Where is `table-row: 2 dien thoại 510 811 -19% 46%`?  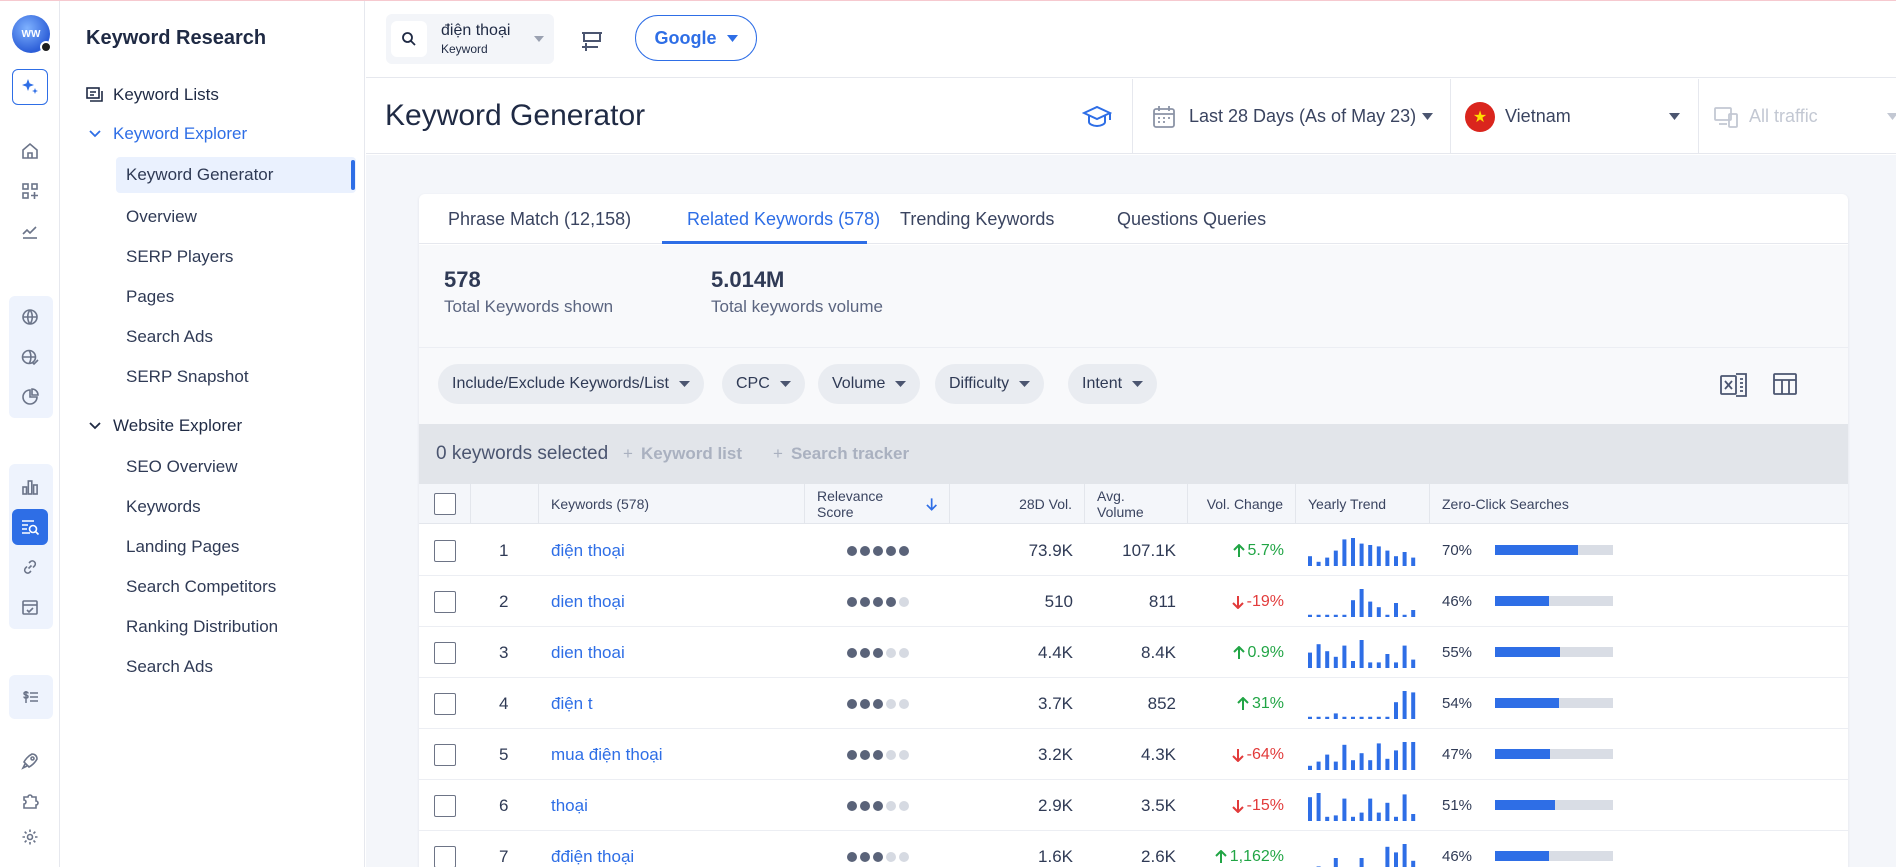 table-row: 2 dien thoại 510 811 -19% 46% is located at coordinates (1133, 601).